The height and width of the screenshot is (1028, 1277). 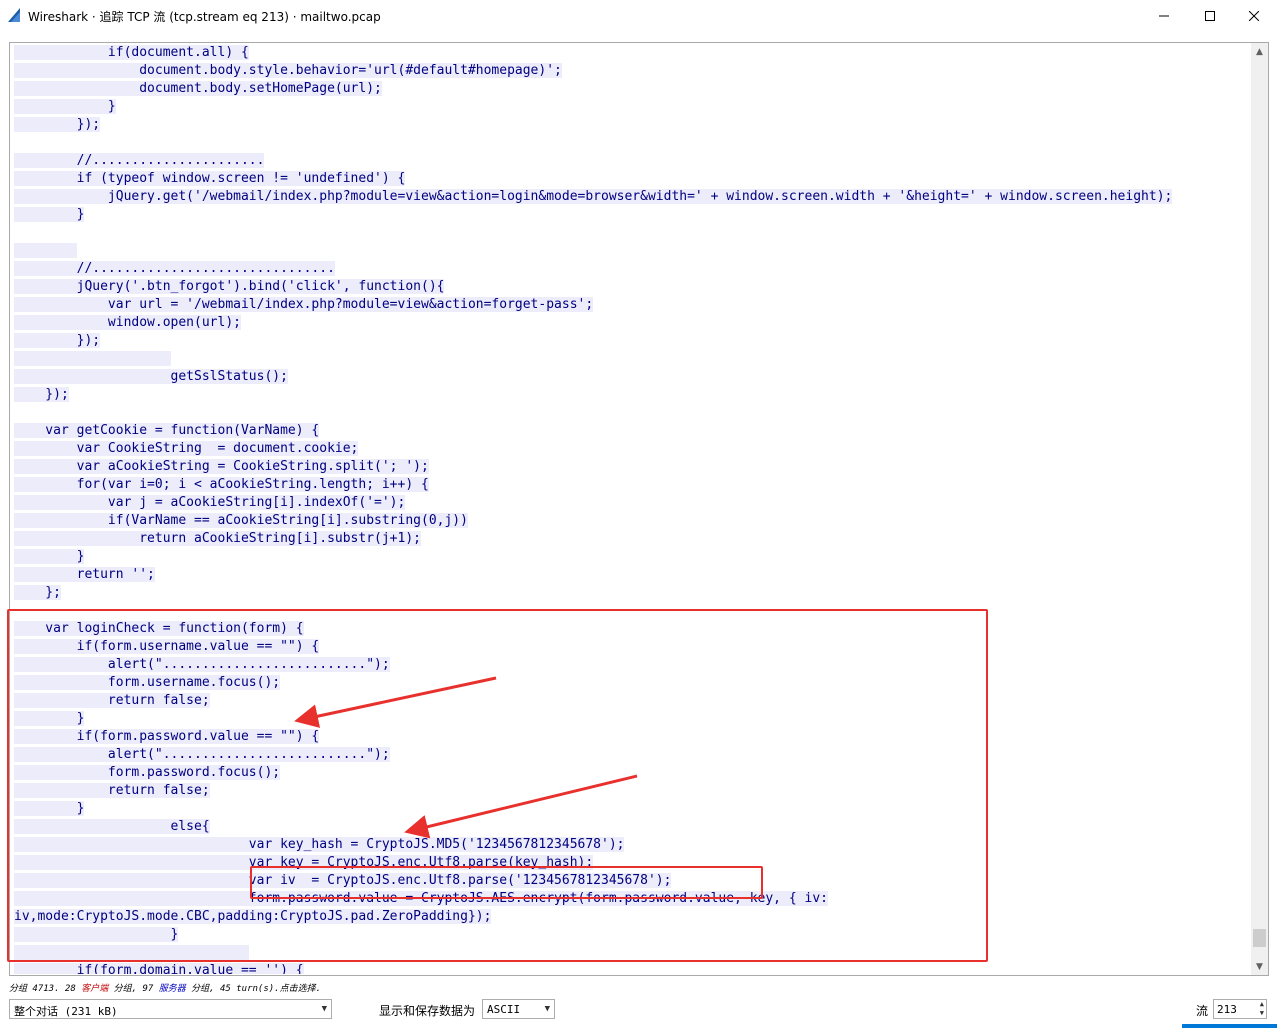 What do you see at coordinates (631, 53) in the screenshot?
I see `stream-line: if(document.all) {` at bounding box center [631, 53].